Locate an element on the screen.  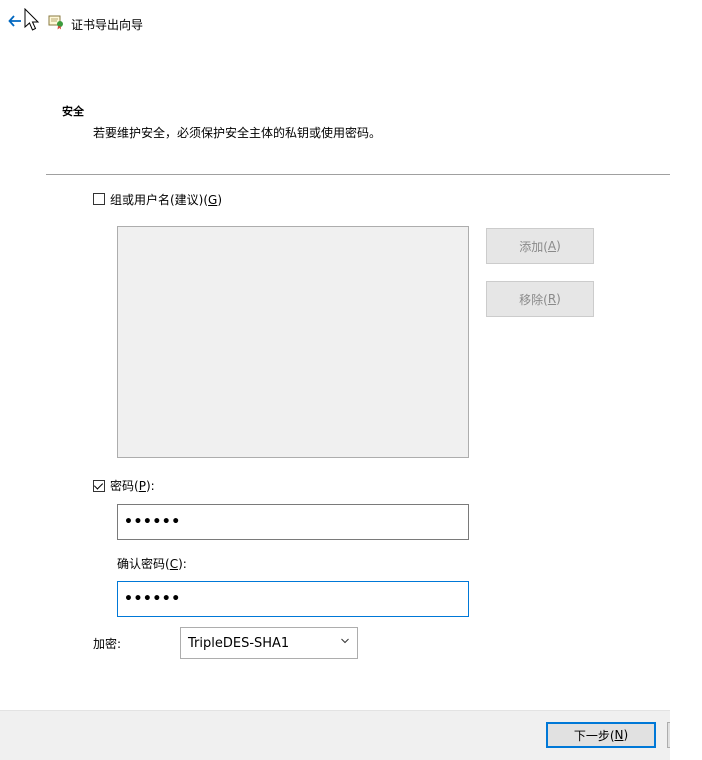
back-arrow-icon is located at coordinates (15, 21).